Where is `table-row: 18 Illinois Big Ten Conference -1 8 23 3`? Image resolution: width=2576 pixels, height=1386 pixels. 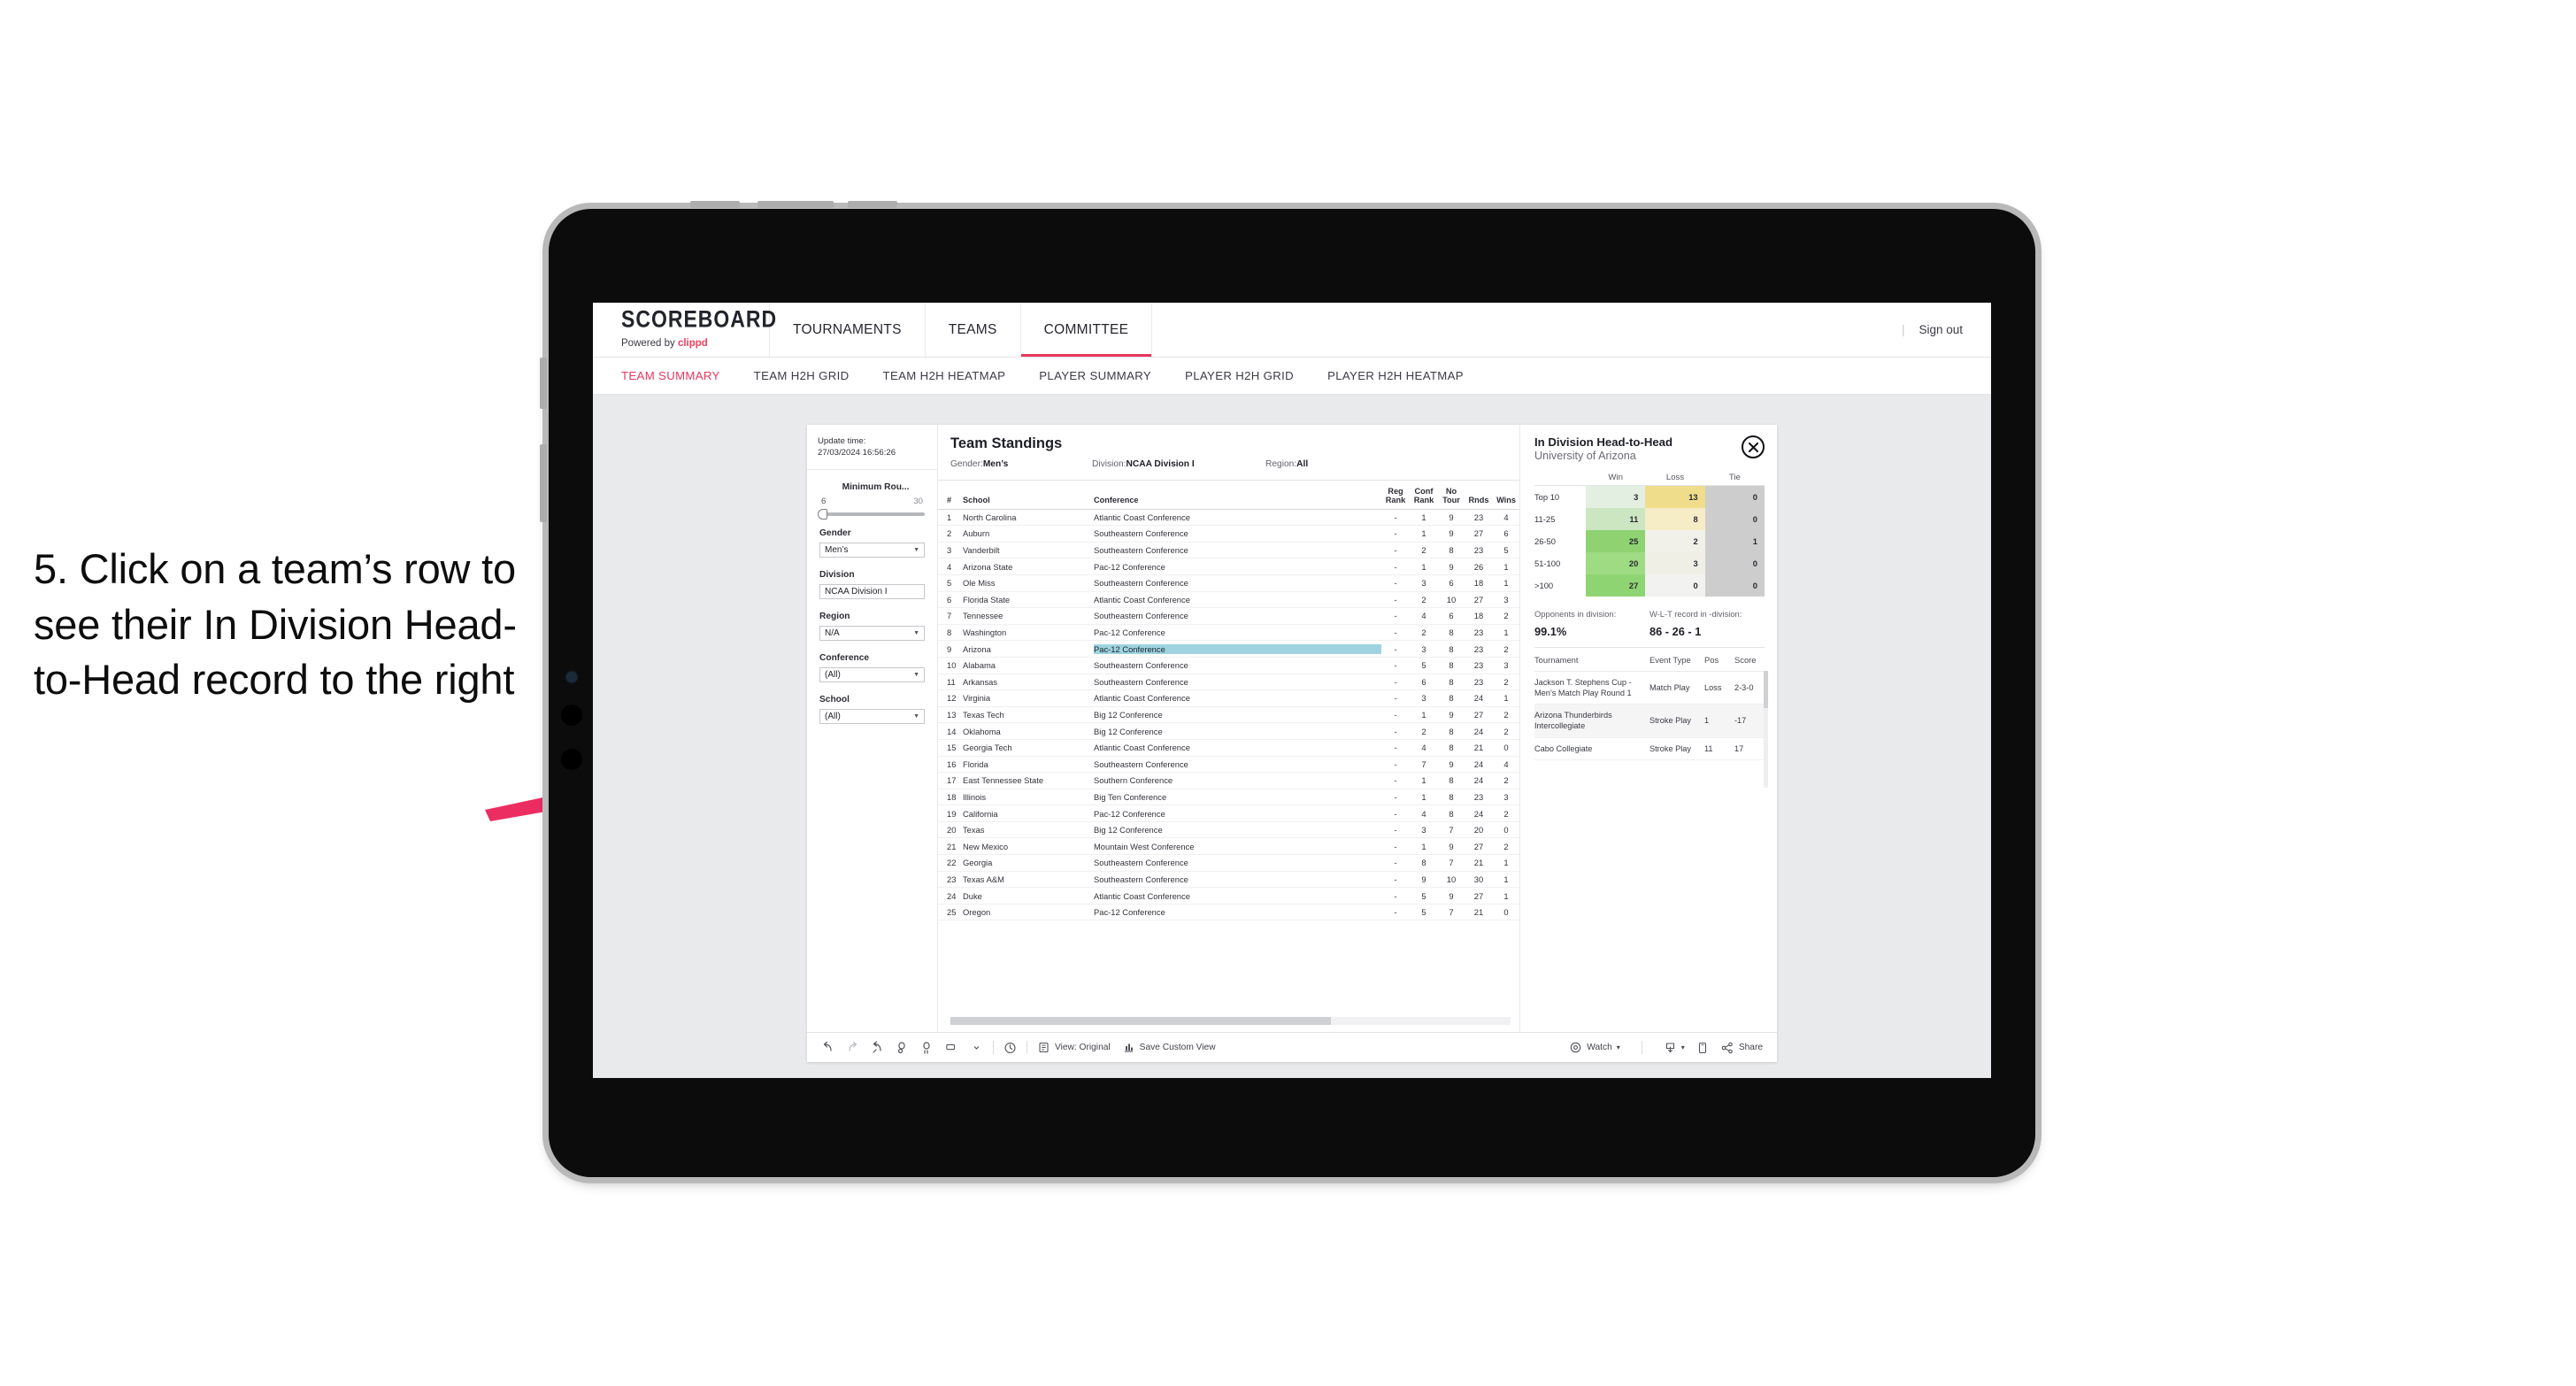
table-row: 18 Illinois Big Ten Conference -1 8 23 3 is located at coordinates (1228, 797).